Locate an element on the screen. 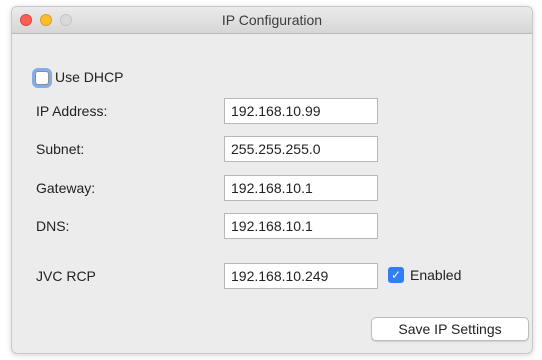  use-dhcp-checkbox is located at coordinates (42, 78).